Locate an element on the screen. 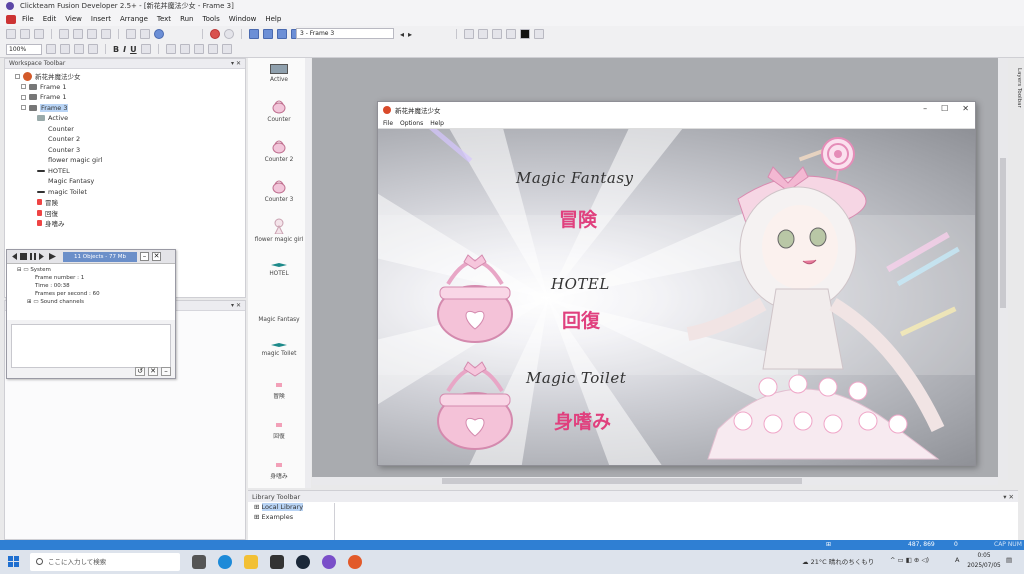  cut-icon is located at coordinates (64, 34).